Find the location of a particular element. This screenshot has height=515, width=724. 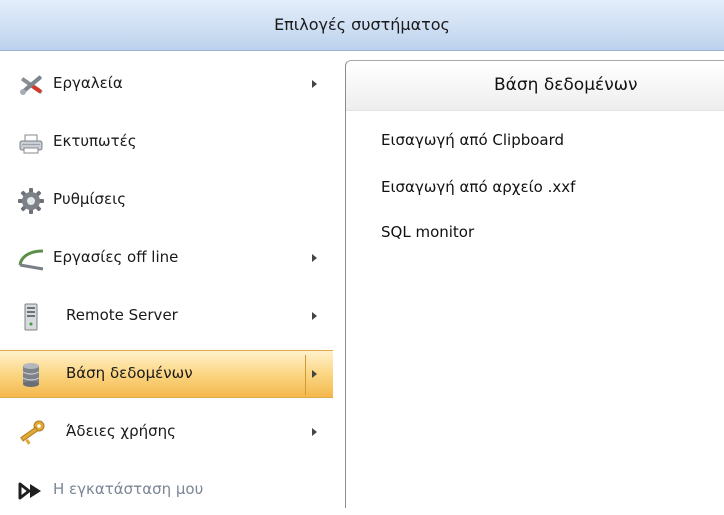

menu-item-offline-tasks: Εργασίες off line is located at coordinates (166, 259).